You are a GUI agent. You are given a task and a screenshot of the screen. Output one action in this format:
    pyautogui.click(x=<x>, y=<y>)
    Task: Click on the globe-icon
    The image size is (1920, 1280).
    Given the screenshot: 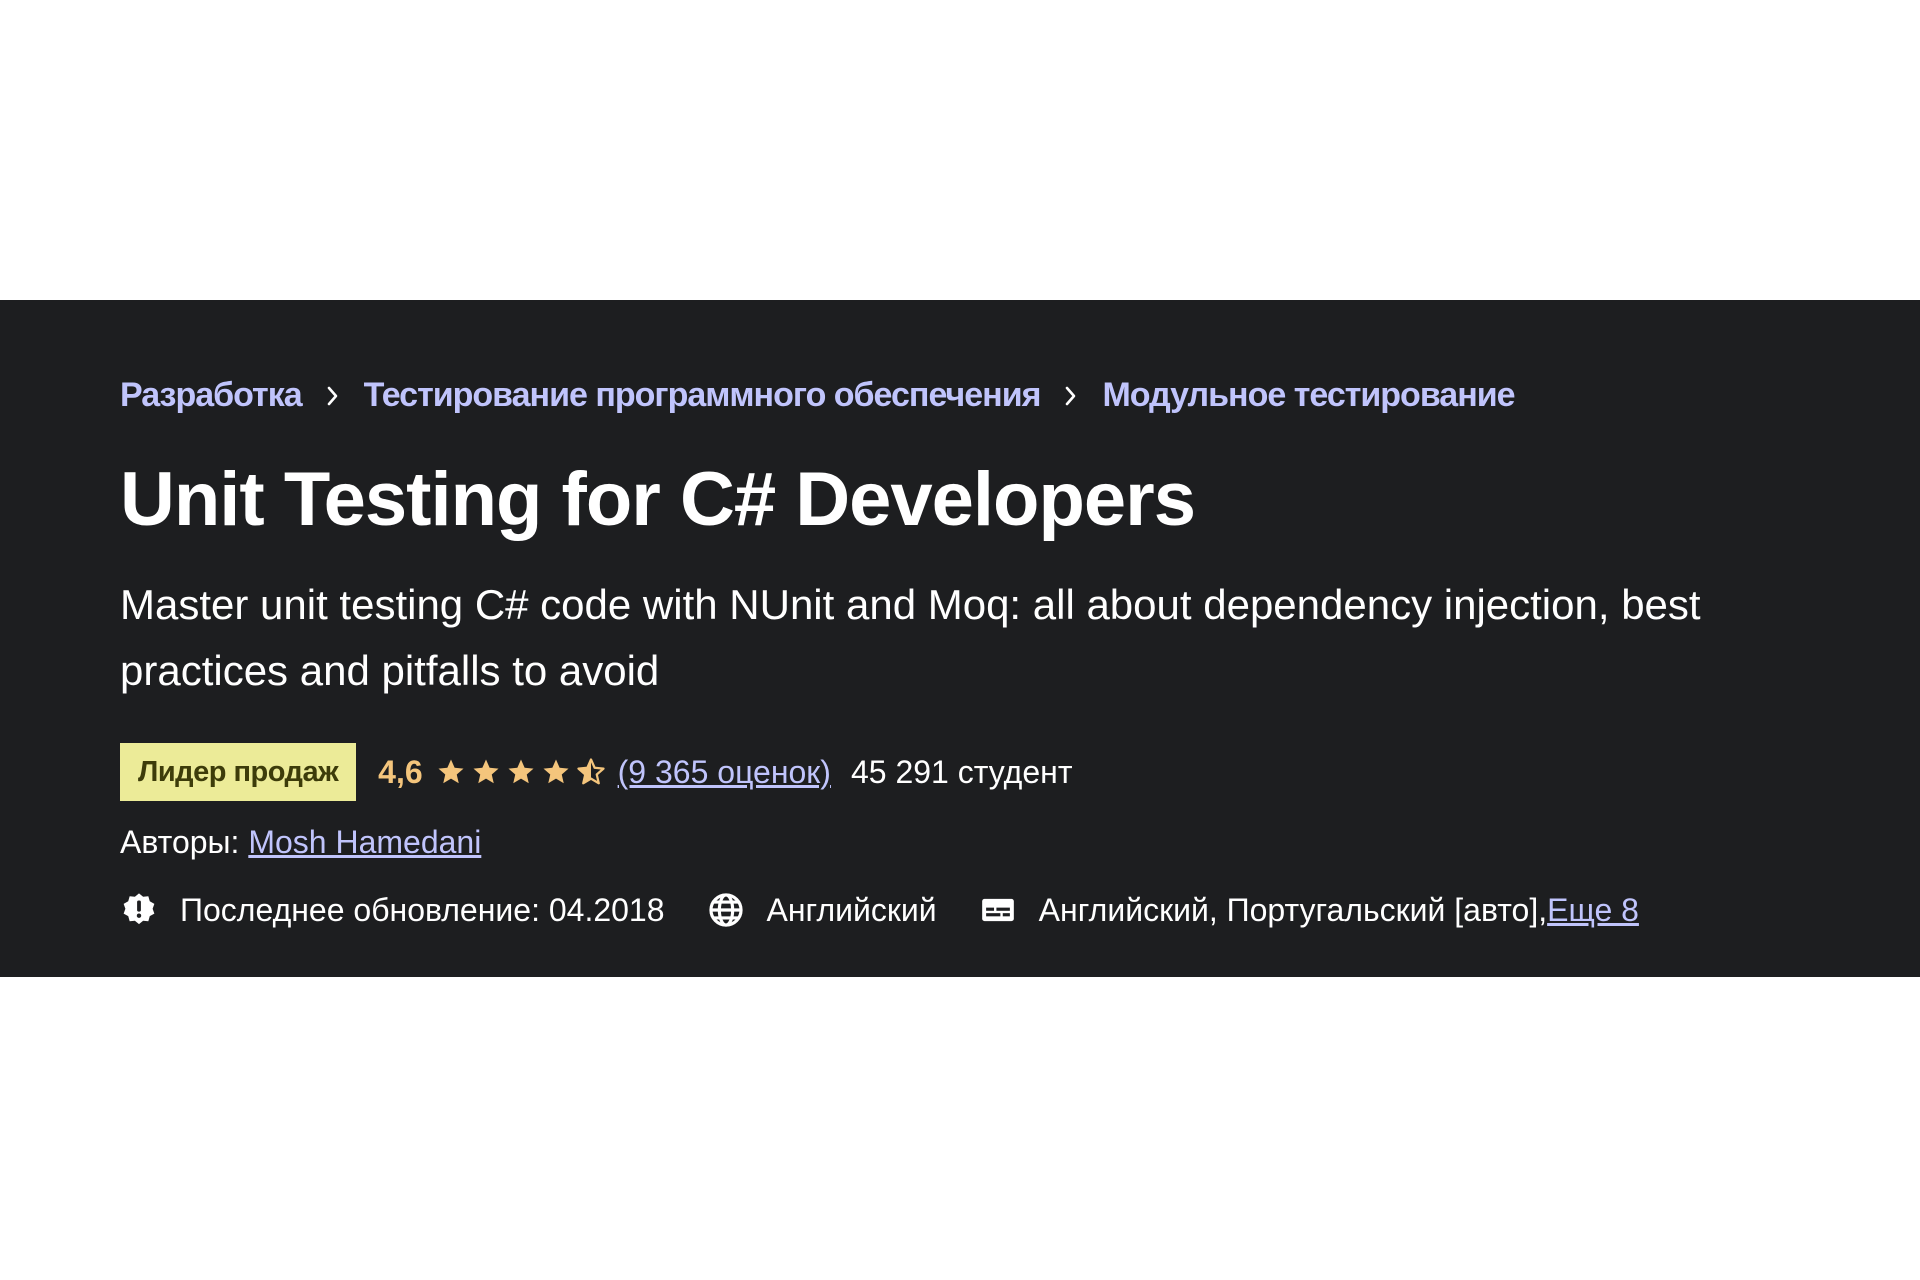 What is the action you would take?
    pyautogui.click(x=725, y=910)
    